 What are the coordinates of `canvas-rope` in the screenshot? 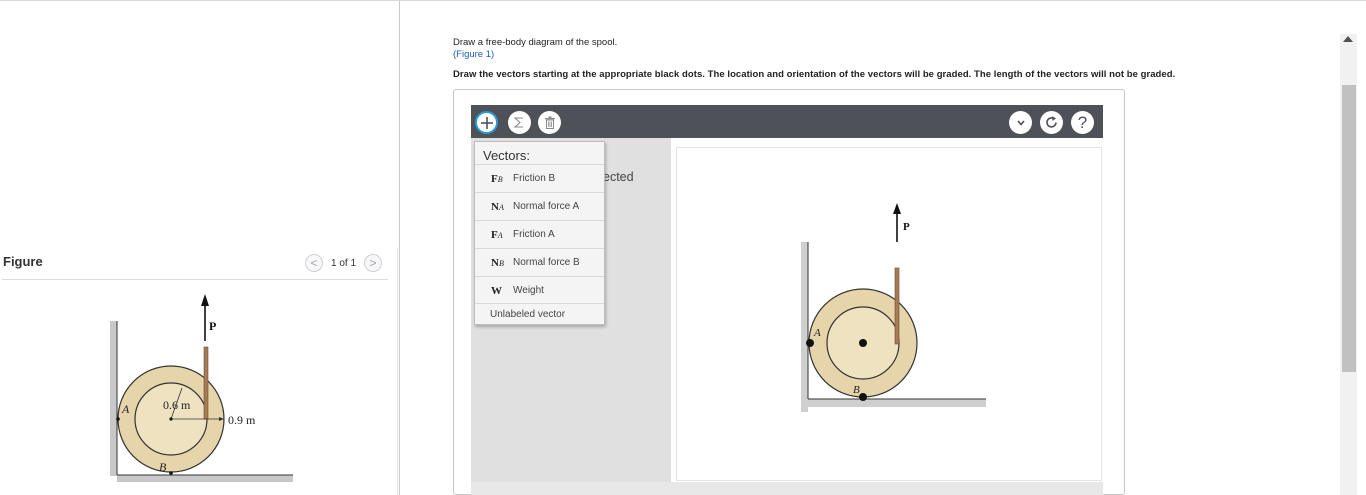 It's located at (897, 306).